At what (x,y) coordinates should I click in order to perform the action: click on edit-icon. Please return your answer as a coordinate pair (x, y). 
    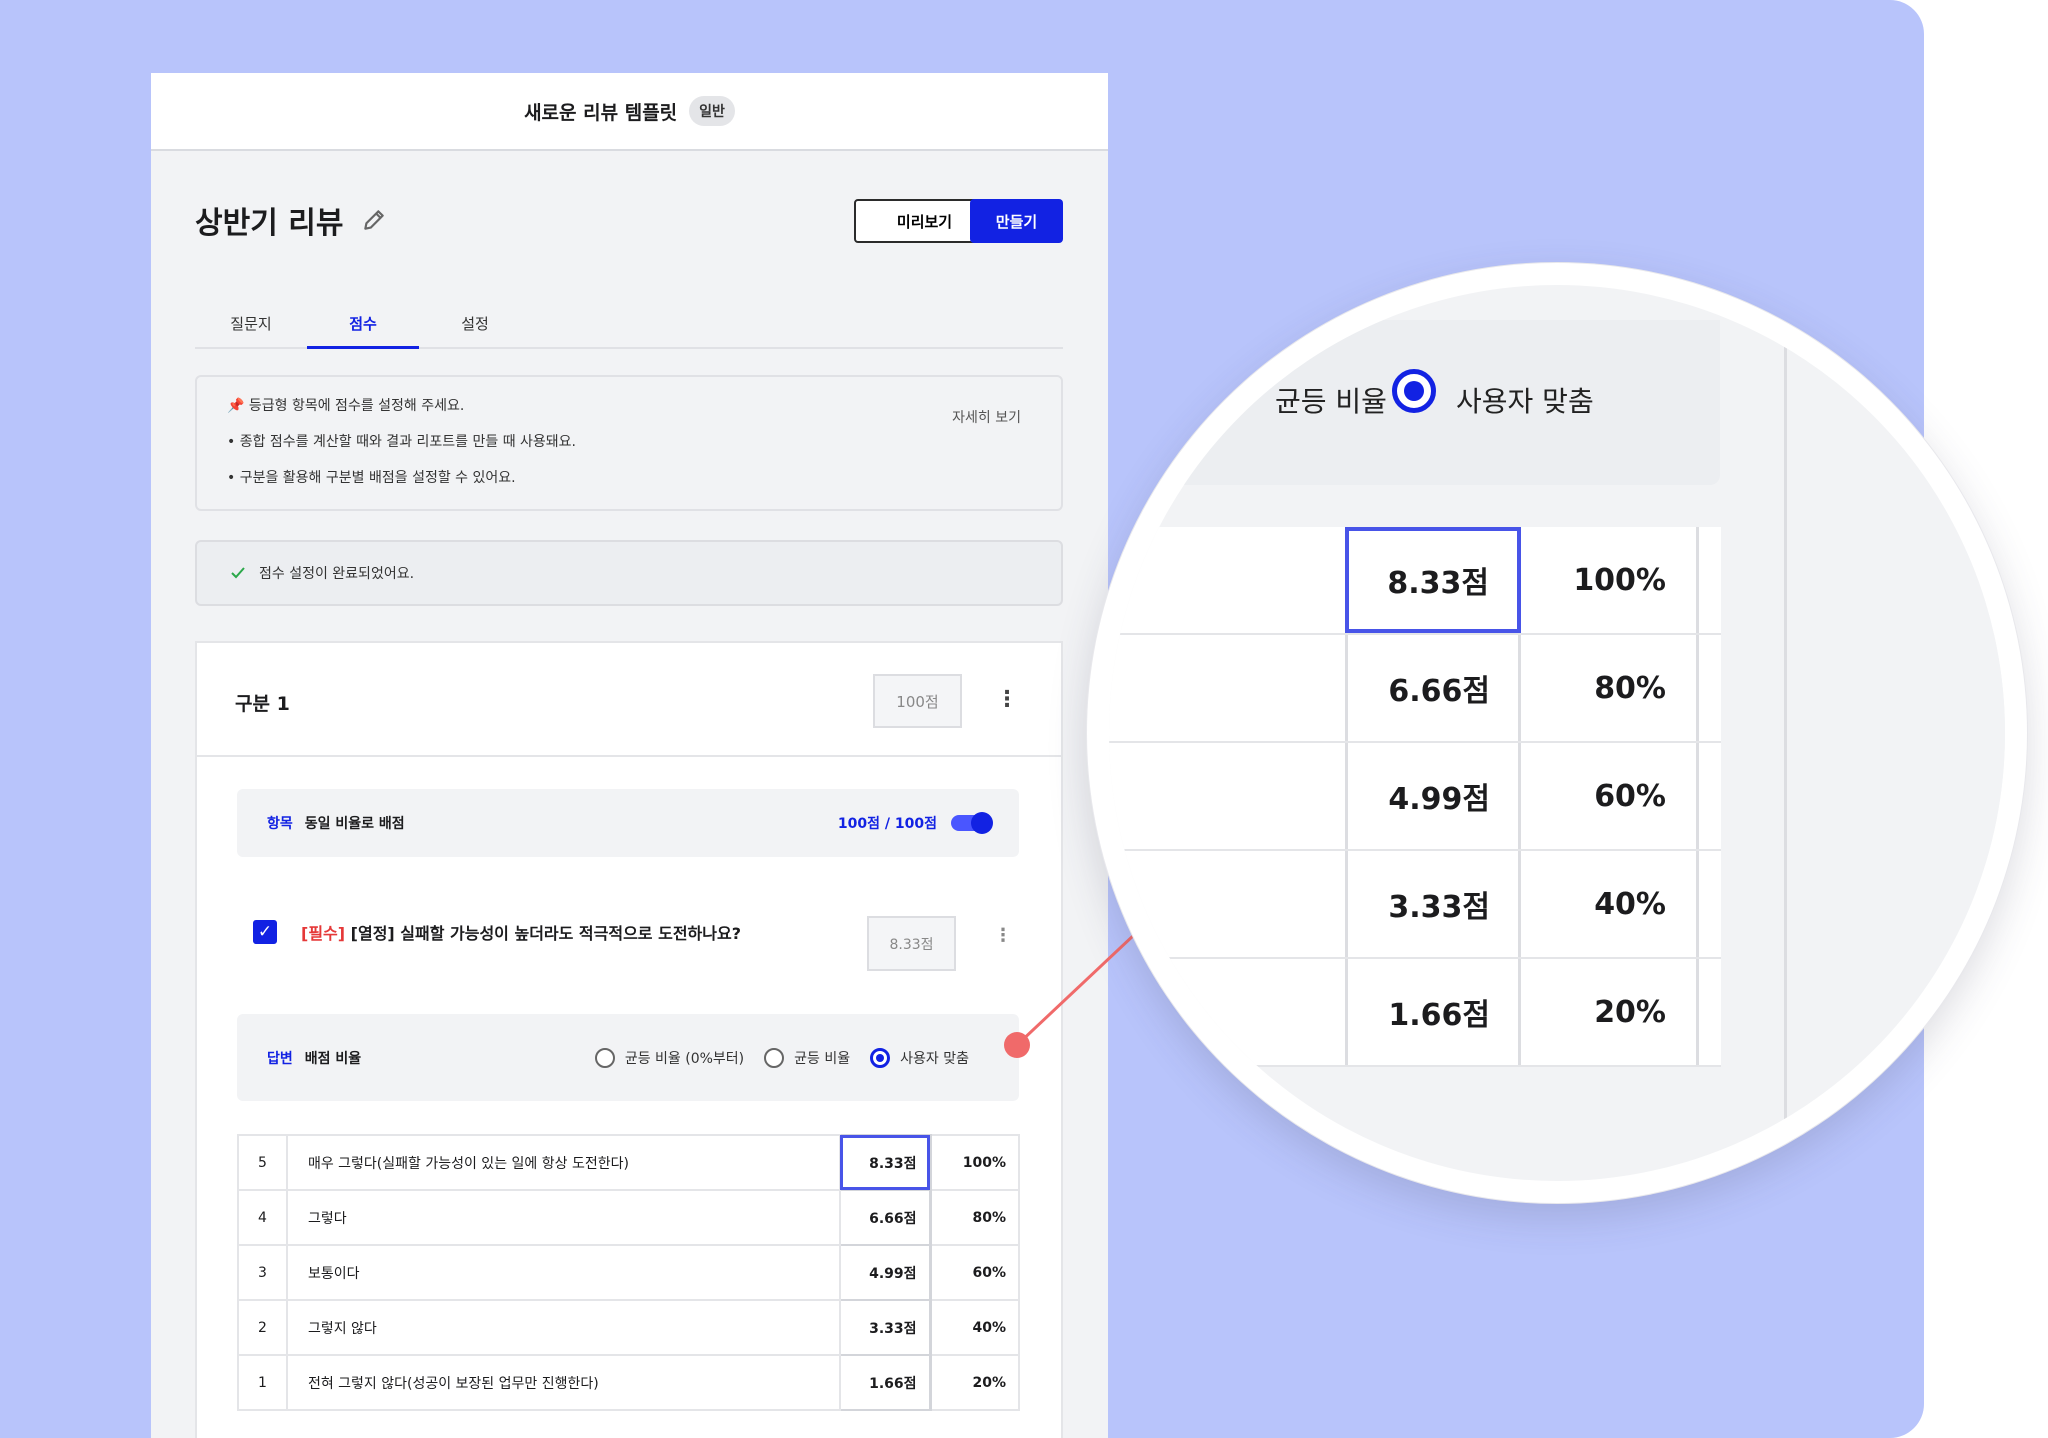
    Looking at the image, I should click on (374, 220).